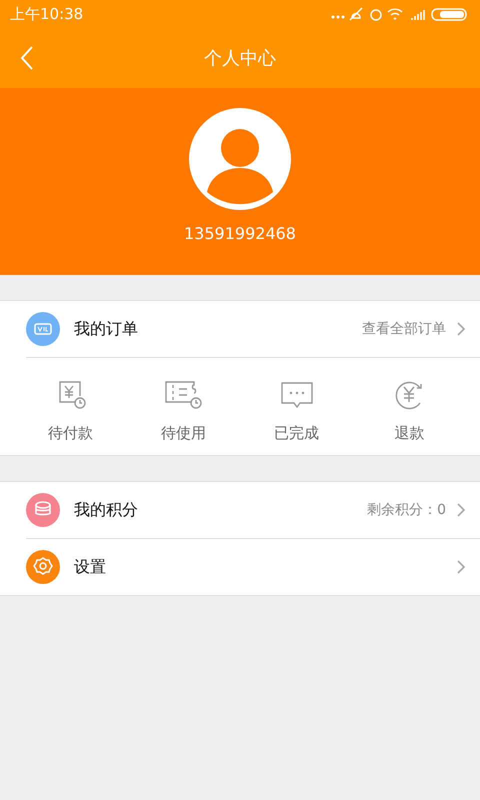 The image size is (480, 800). Describe the element at coordinates (409, 410) in the screenshot. I see `order-status-button: 退款` at that location.